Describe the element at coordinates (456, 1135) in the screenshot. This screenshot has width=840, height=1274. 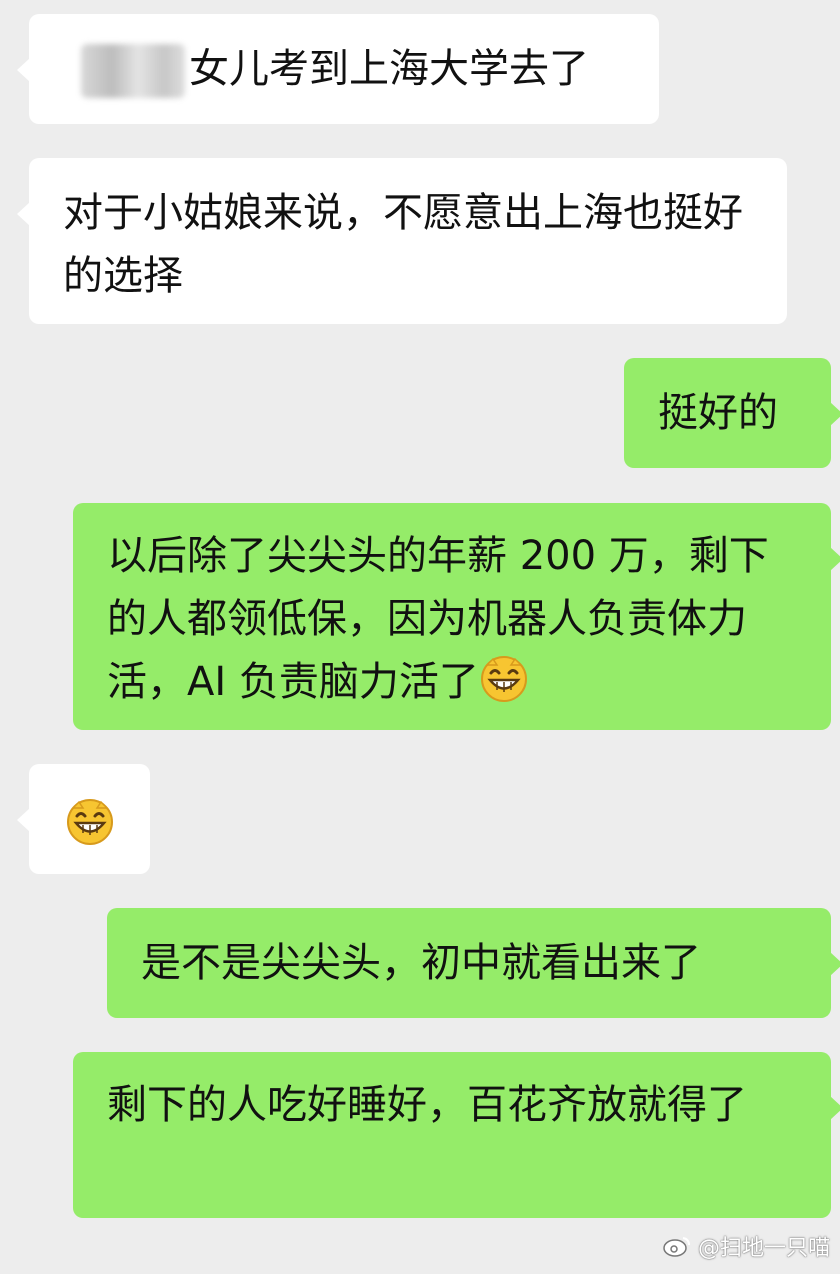
I see `message-bubble-7: 剩下的人吃好睡好，百花齐放就得了` at that location.